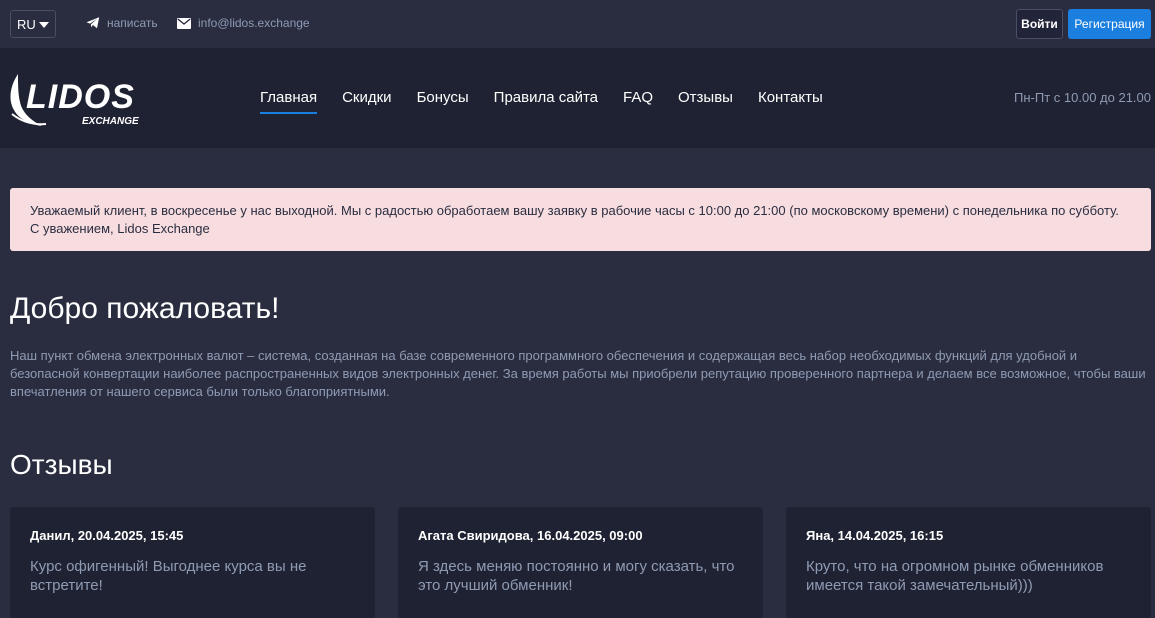  Describe the element at coordinates (44, 25) in the screenshot. I see `chevron-down-icon` at that location.